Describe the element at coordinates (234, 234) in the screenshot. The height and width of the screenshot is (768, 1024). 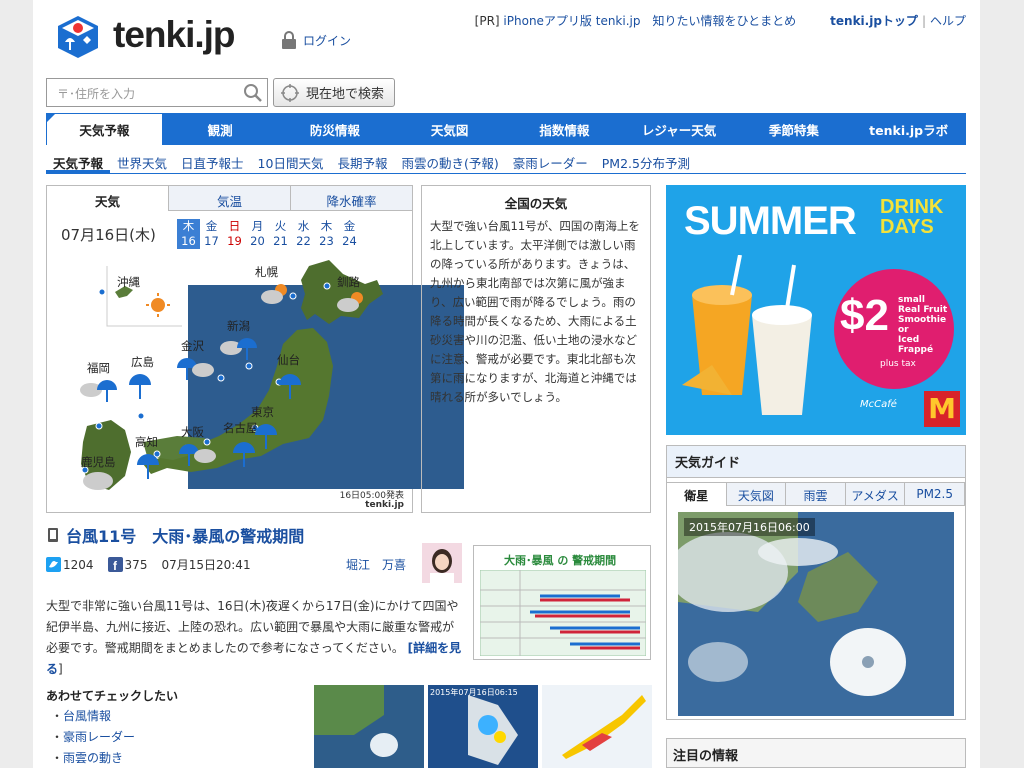
I see `day-item: 日 19` at that location.